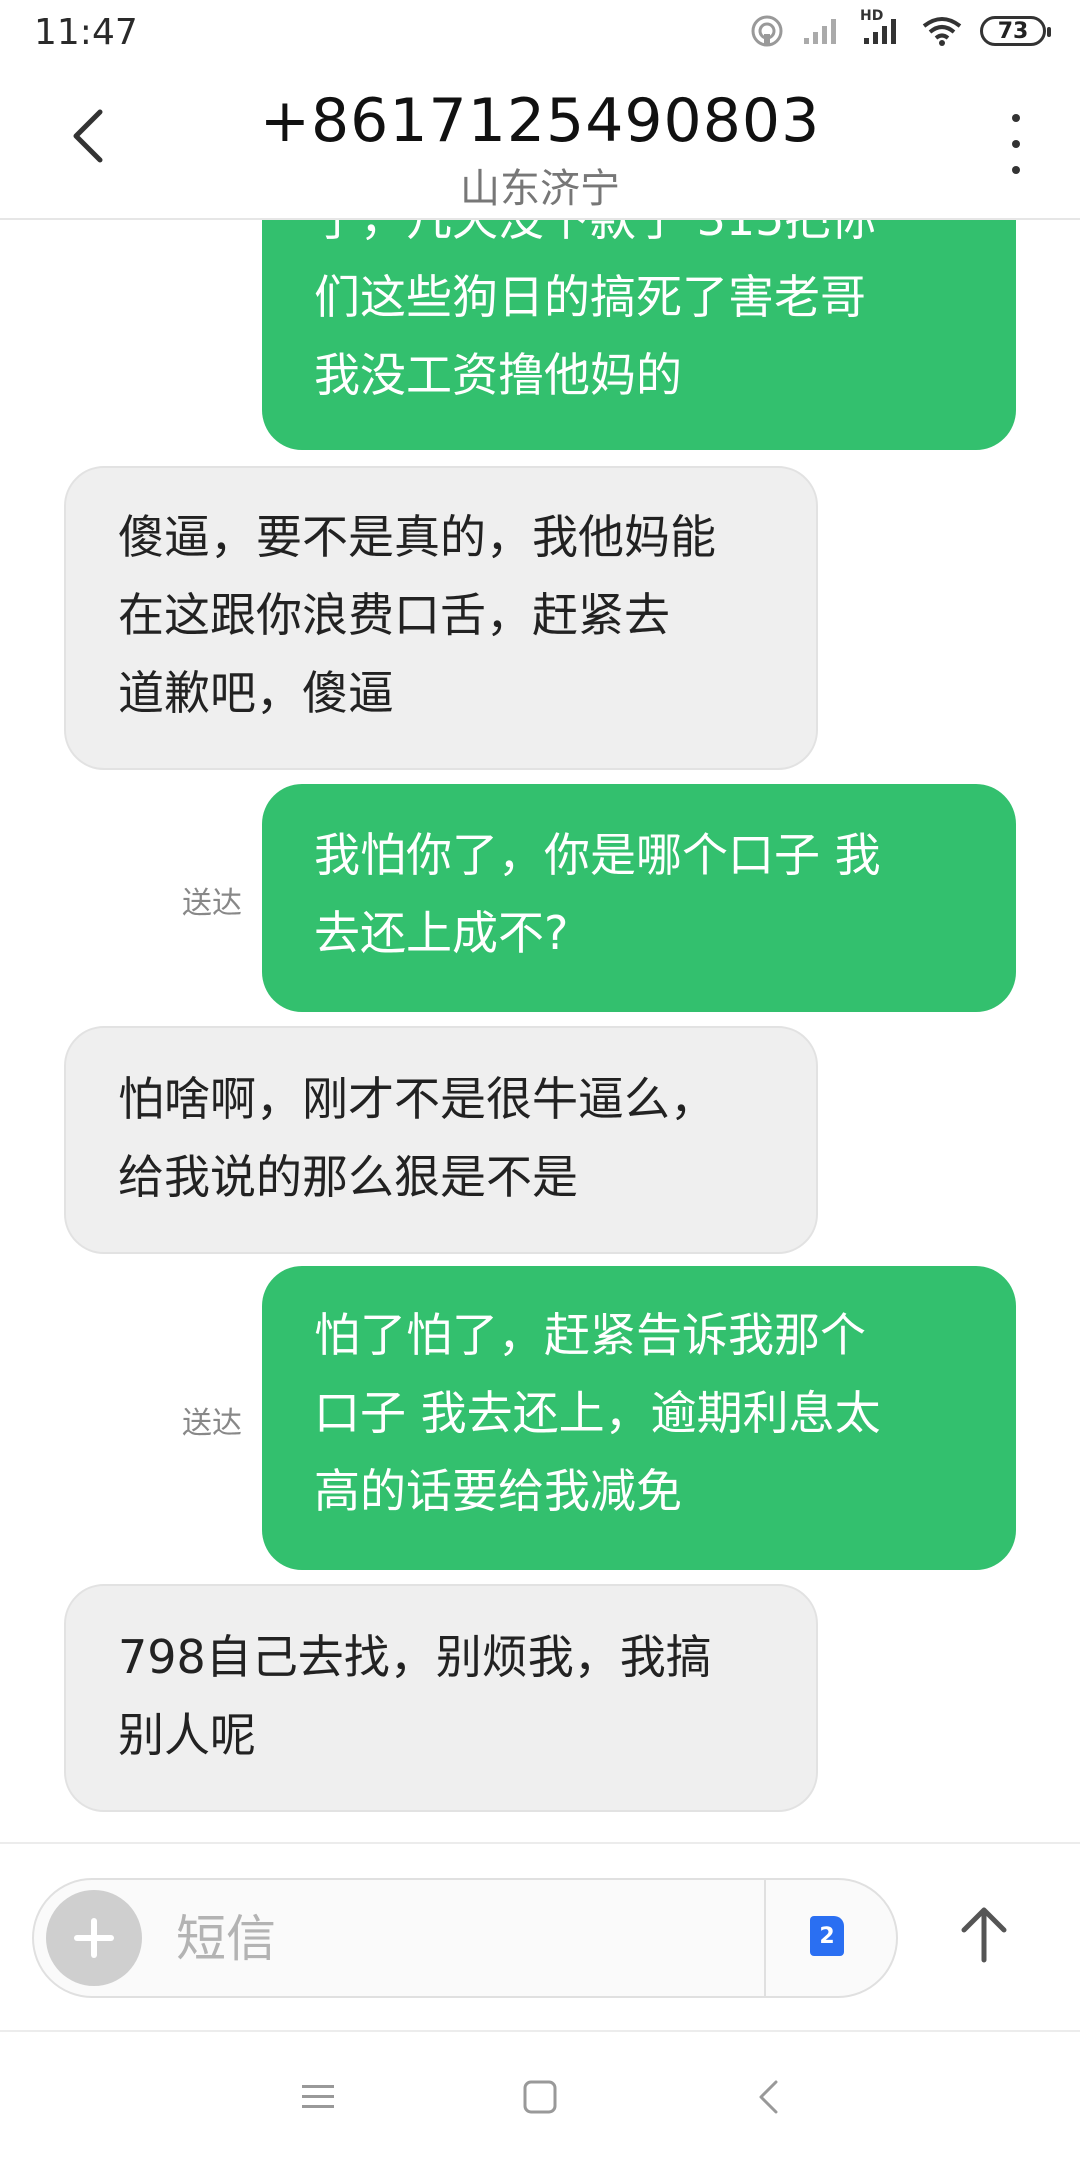 Image resolution: width=1080 pixels, height=2160 pixels. Describe the element at coordinates (441, 1698) in the screenshot. I see `message-bubble-incoming: 798自己去找，别烦我，我搞 别人呢` at that location.